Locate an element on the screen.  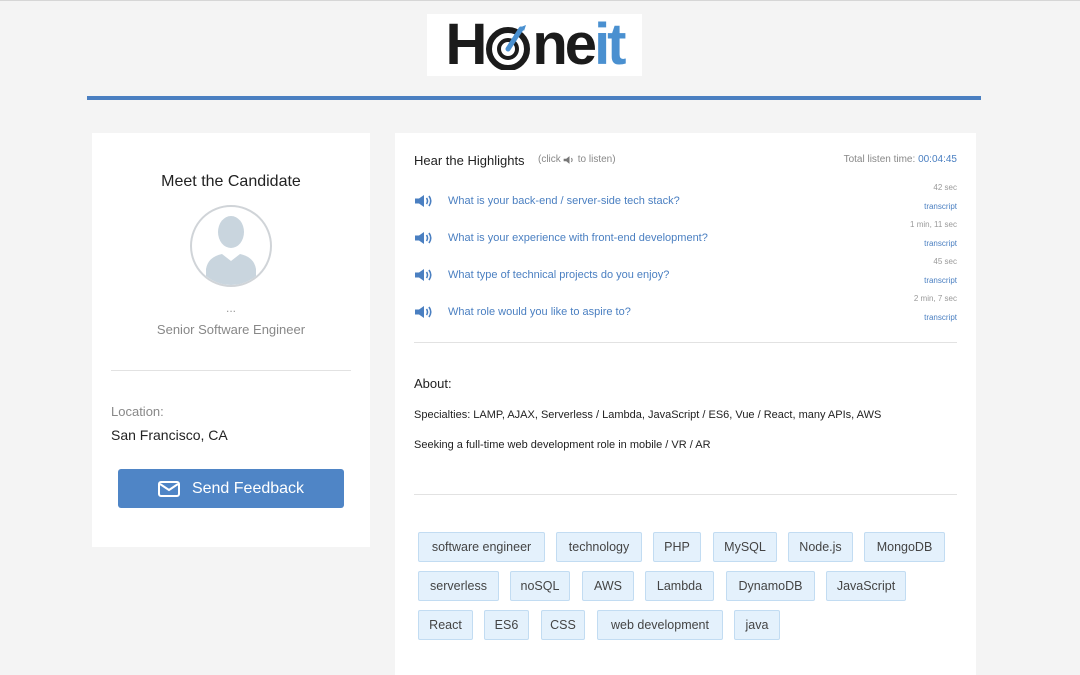
tag: java is located at coordinates (757, 625).